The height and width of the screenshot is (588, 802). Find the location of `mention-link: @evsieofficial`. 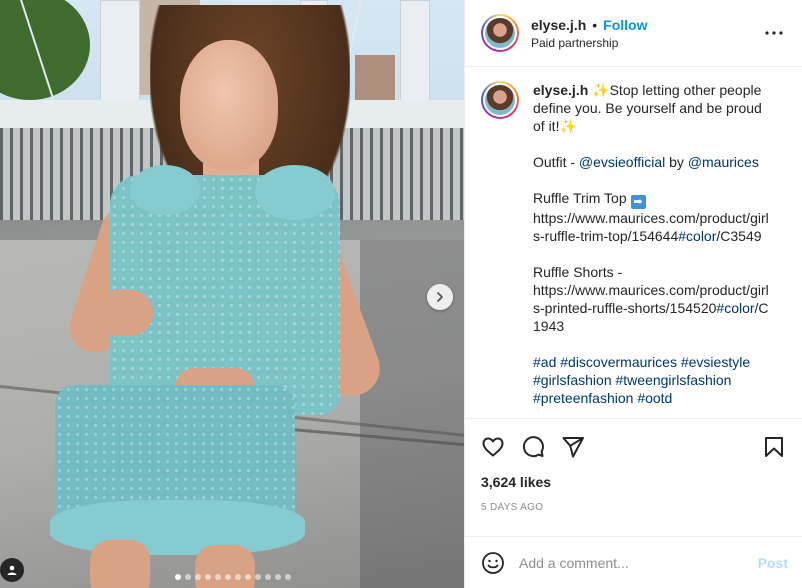

mention-link: @evsieofficial is located at coordinates (622, 162).